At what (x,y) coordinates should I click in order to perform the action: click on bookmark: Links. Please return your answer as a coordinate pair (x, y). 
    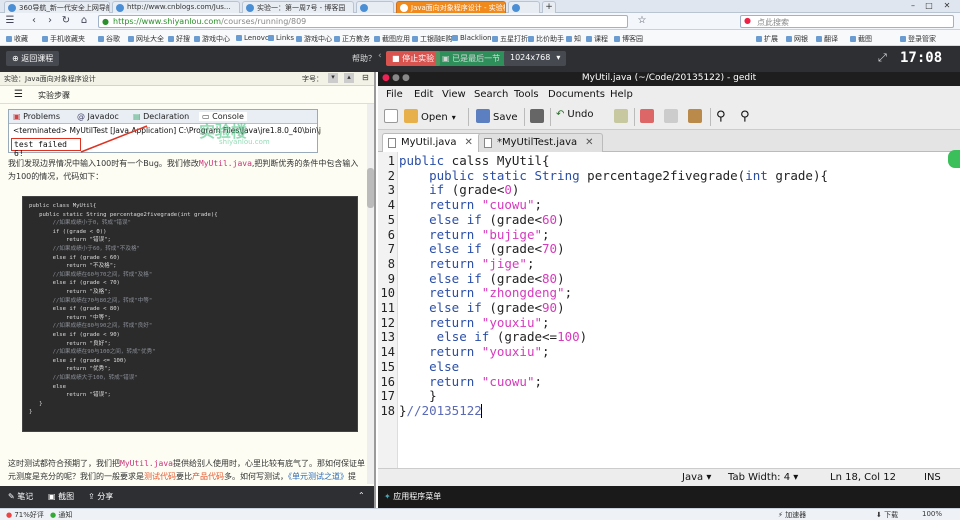
    Looking at the image, I should click on (281, 38).